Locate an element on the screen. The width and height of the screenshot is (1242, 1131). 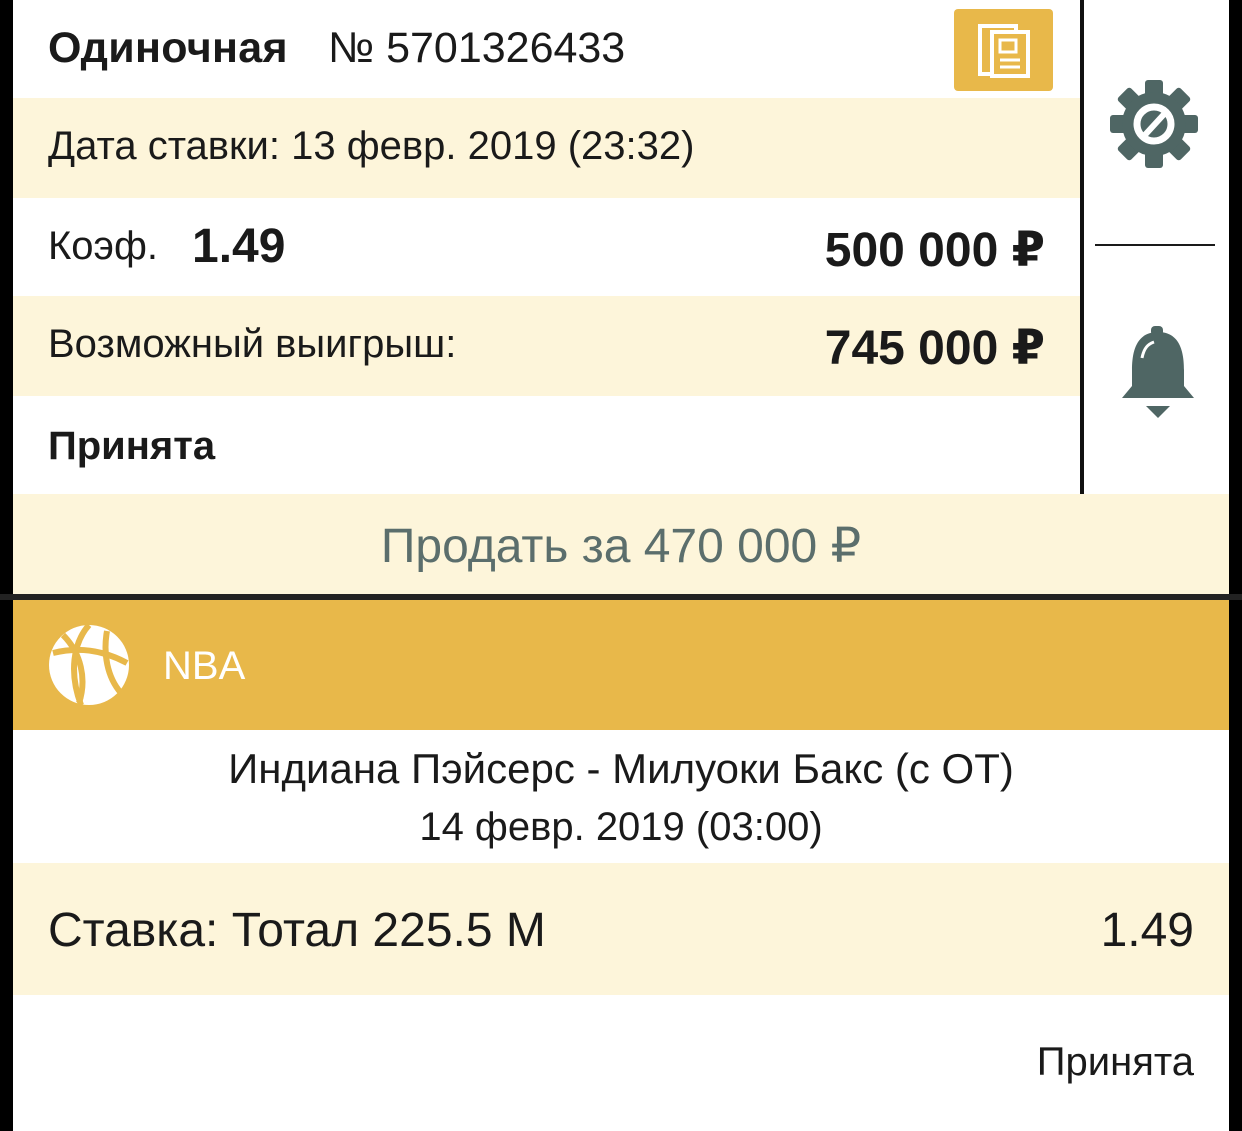
bet-type: Одиночная is located at coordinates (168, 48).